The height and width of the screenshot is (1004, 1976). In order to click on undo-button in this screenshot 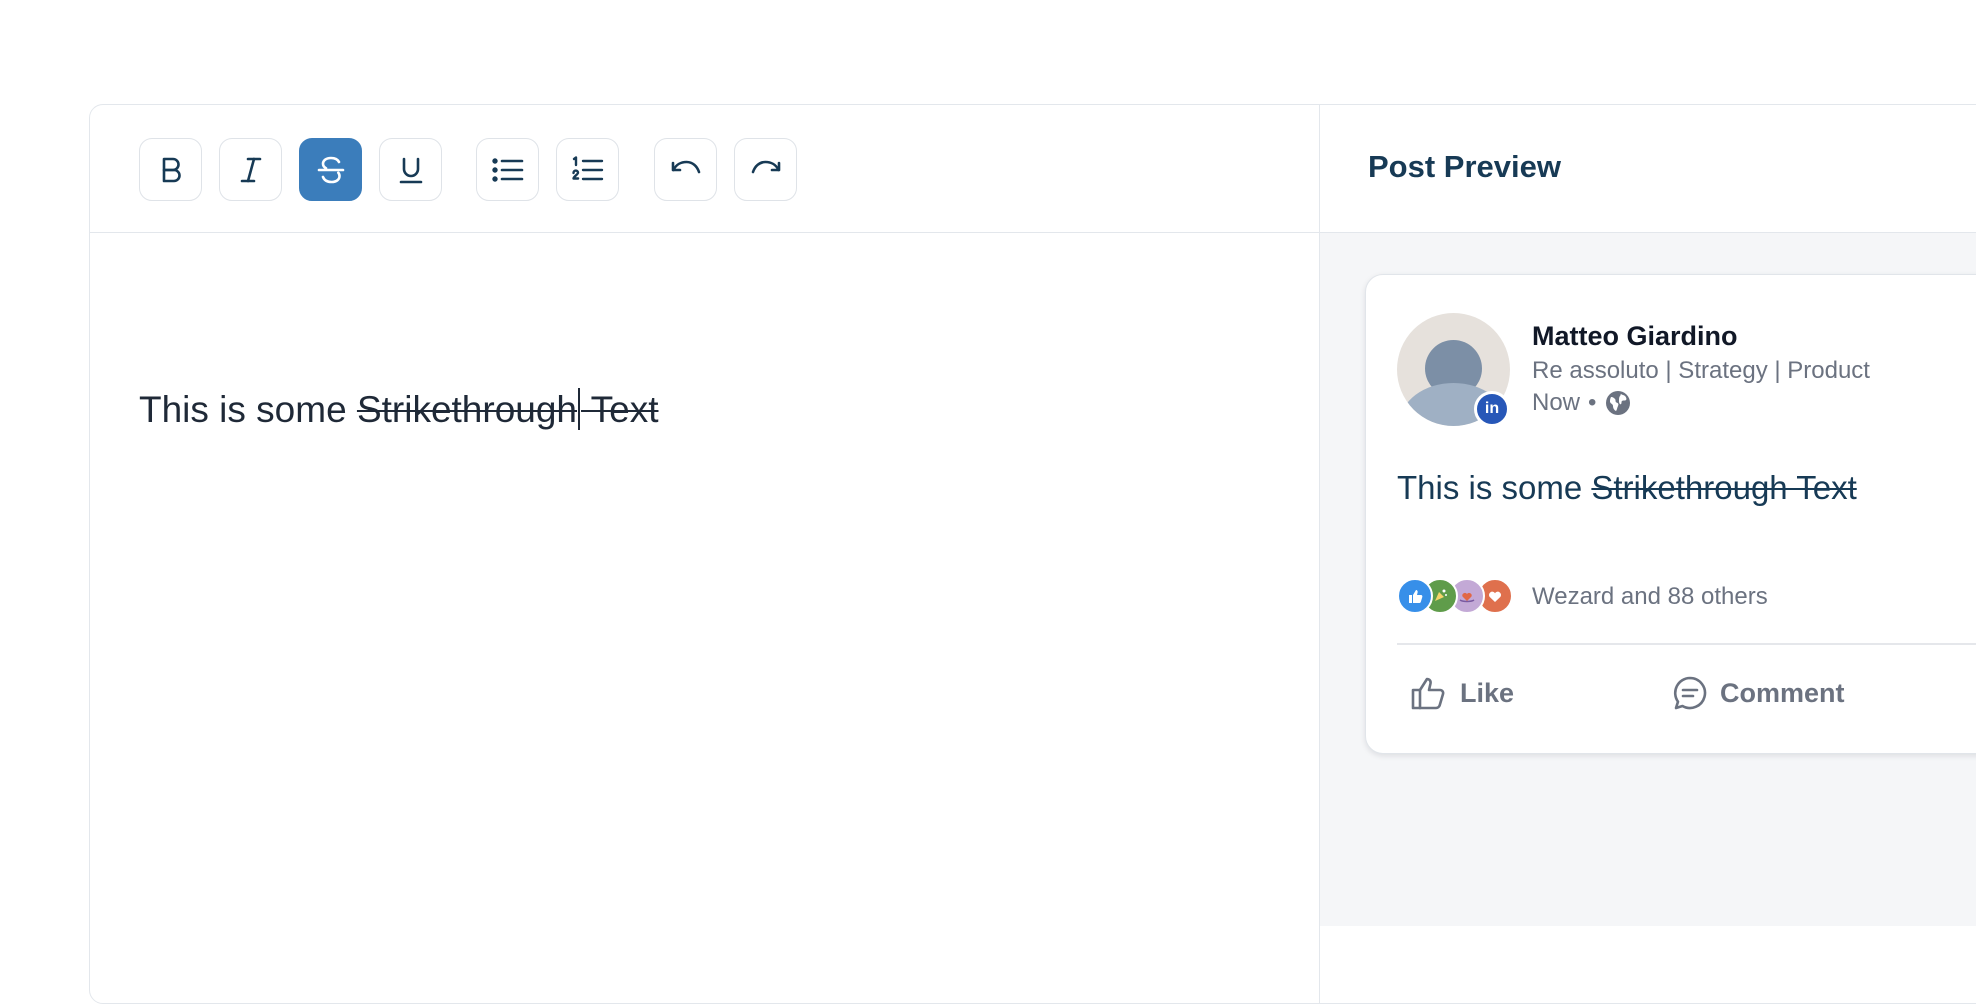, I will do `click(685, 169)`.